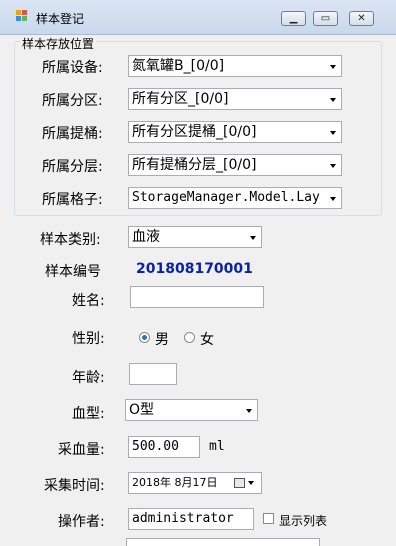 The width and height of the screenshot is (396, 546). Describe the element at coordinates (164, 447) in the screenshot. I see `volume-input: 500.00` at that location.